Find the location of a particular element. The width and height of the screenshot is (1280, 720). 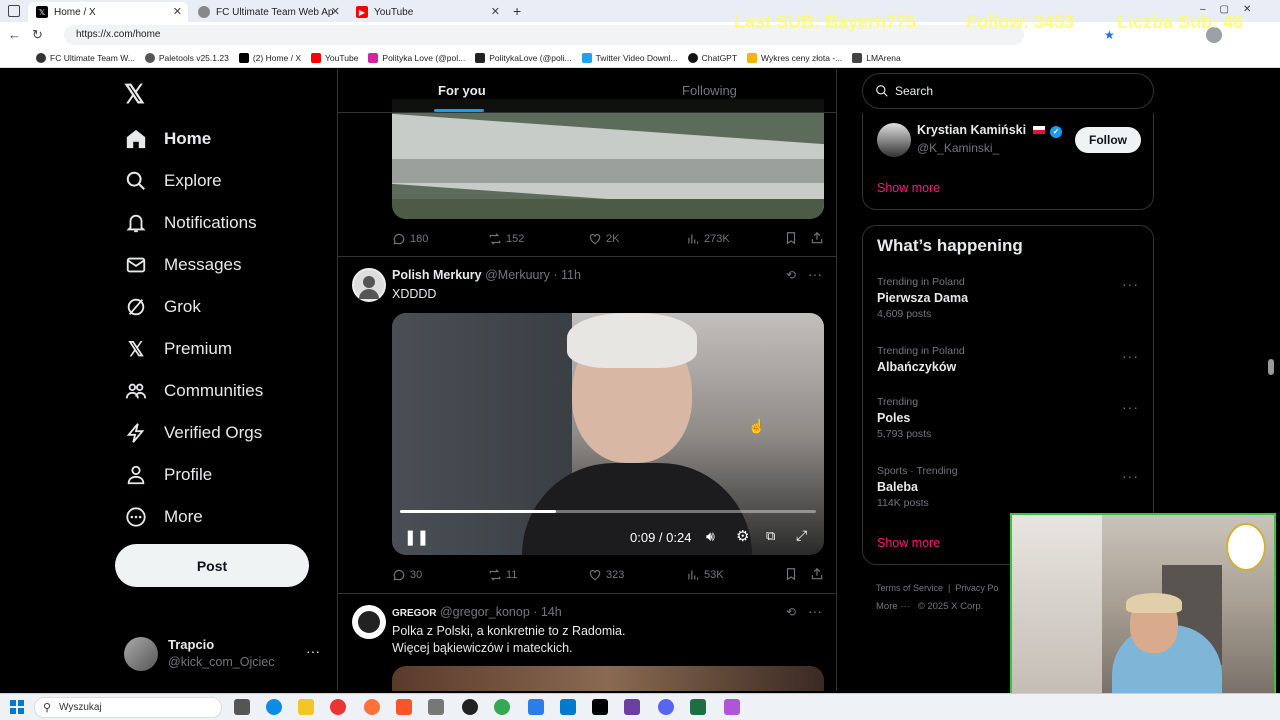

nav-communities: Communities is located at coordinates (193, 391).